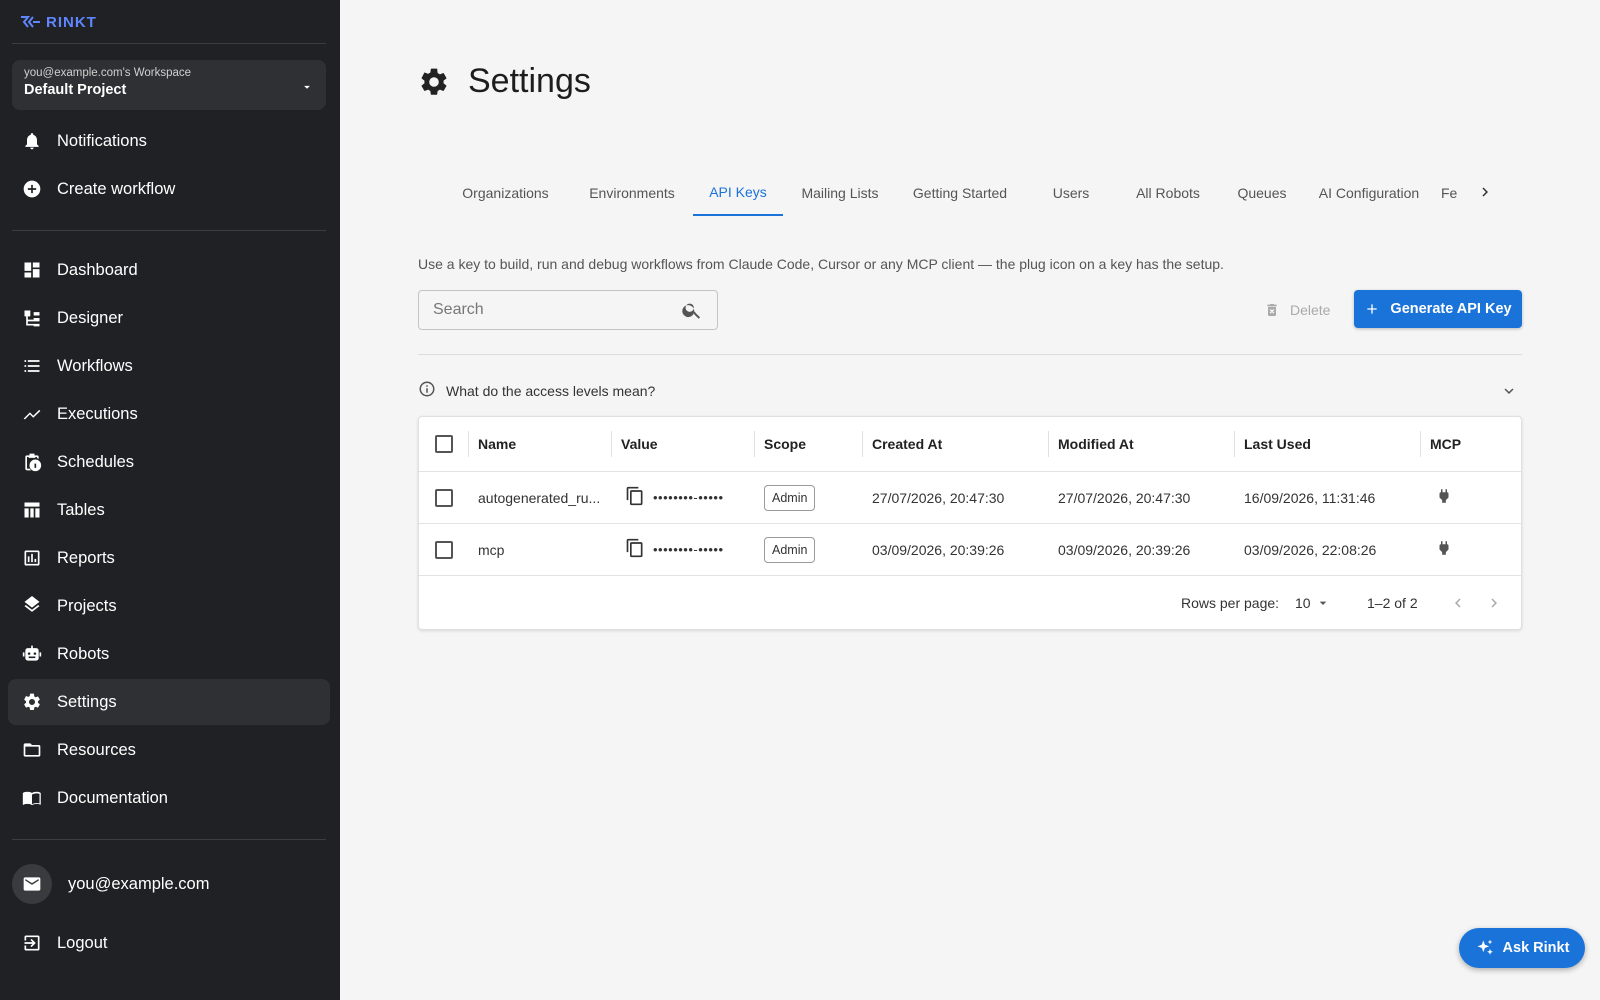 This screenshot has height=1000, width=1600. What do you see at coordinates (1313, 603) in the screenshot?
I see `rows-per-page-select: 10` at bounding box center [1313, 603].